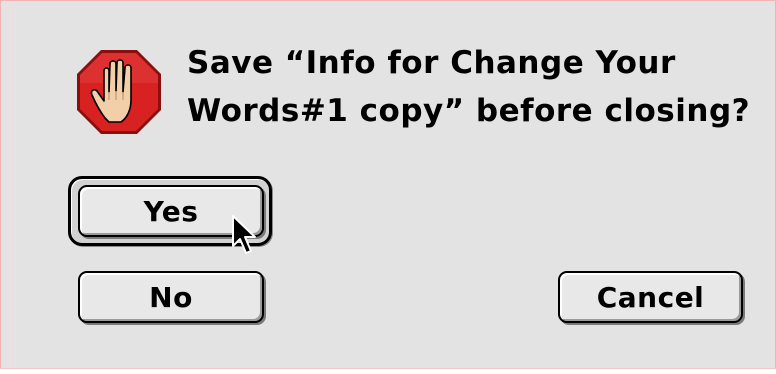 This screenshot has height=374, width=776. Describe the element at coordinates (10, 187) in the screenshot. I see `dialog-inner-edge` at that location.